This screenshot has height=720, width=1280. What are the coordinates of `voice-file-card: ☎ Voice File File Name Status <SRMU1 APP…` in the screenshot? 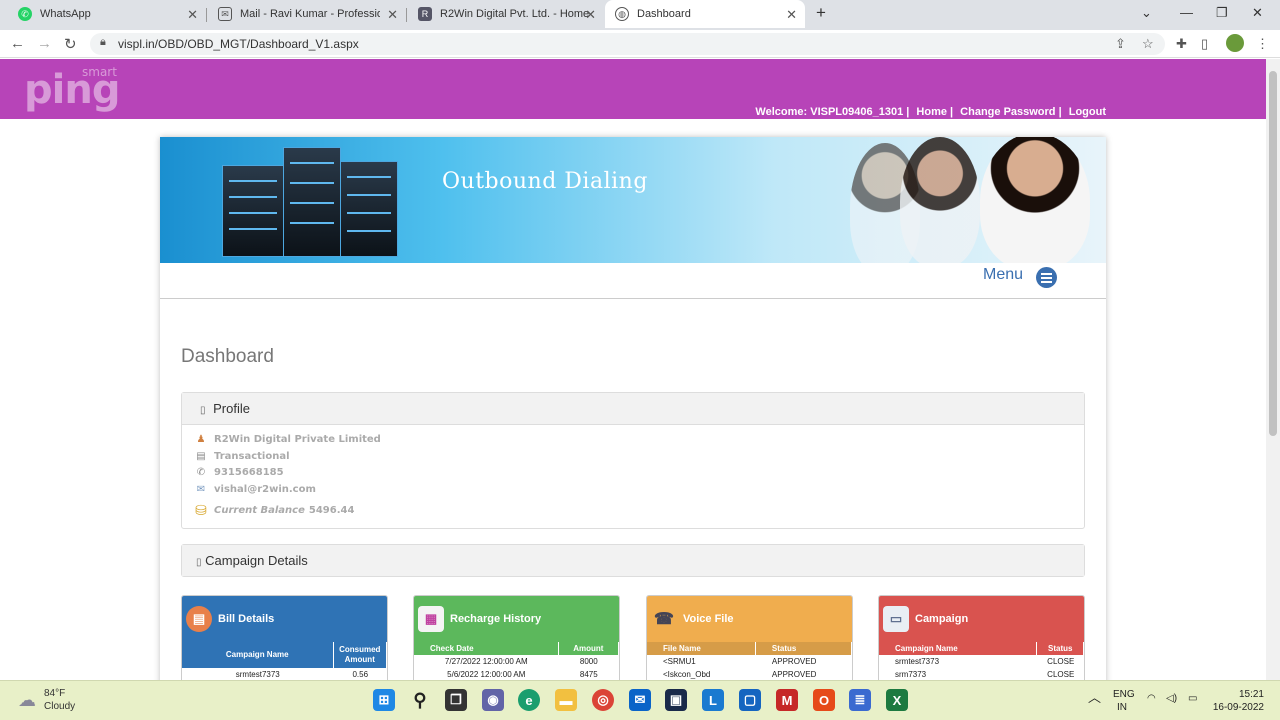 It's located at (749, 637).